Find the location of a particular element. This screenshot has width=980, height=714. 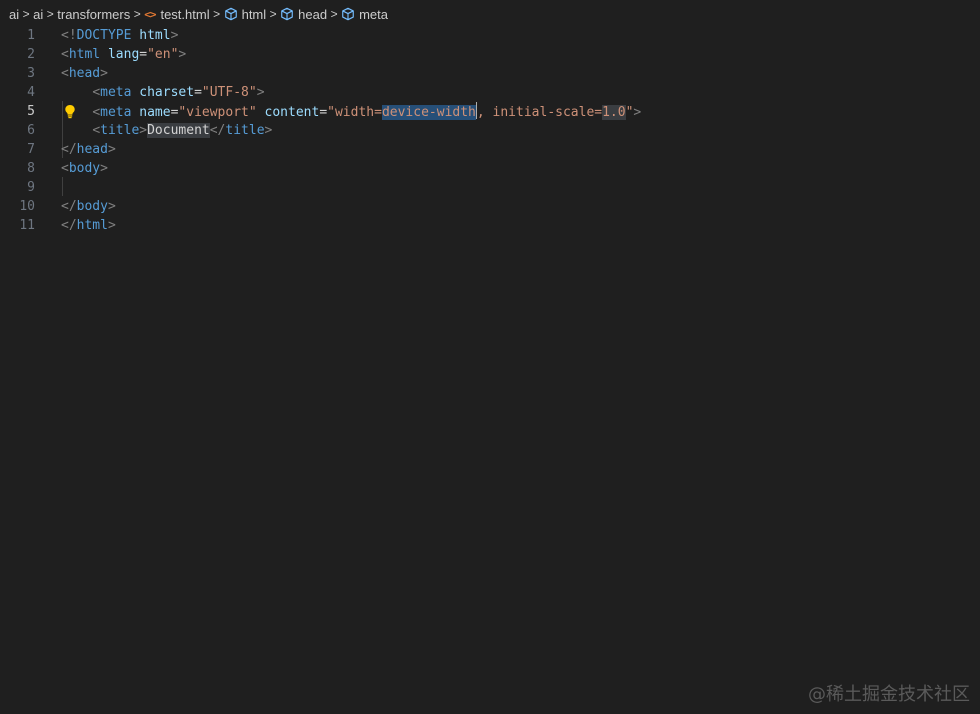

code-line: 6 <title>Document</title> is located at coordinates (490, 130).